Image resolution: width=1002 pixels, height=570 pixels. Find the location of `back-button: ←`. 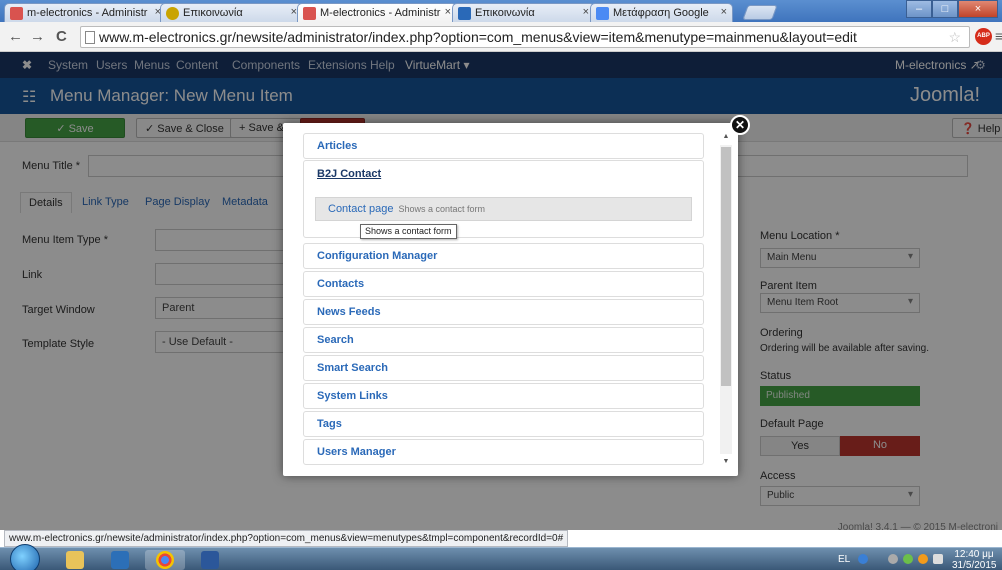

back-button: ← is located at coordinates (15, 36).